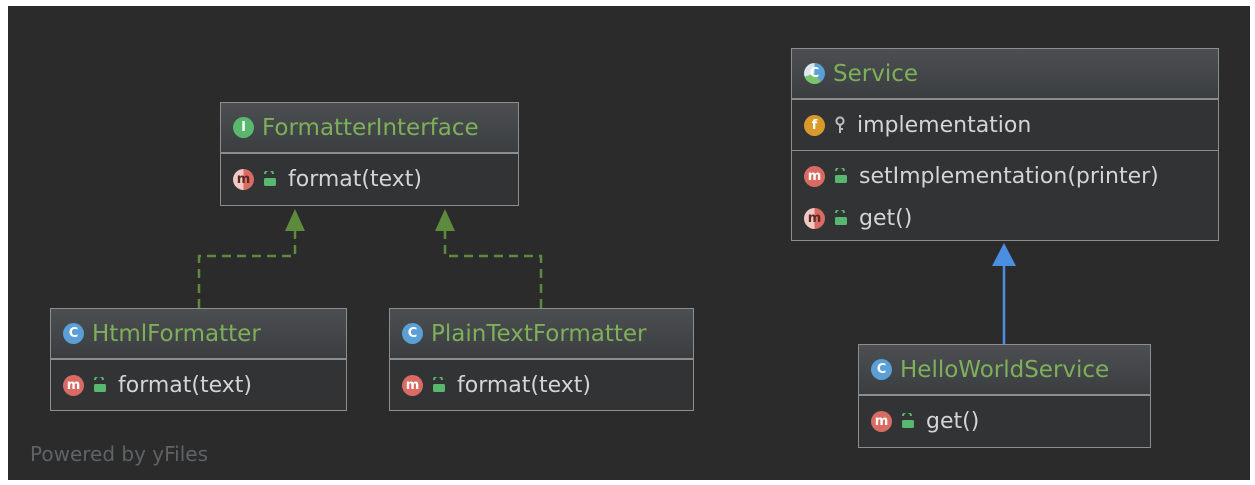 Image resolution: width=1255 pixels, height=485 pixels. I want to click on realization-edge-plain-text-formatter, so click(489, 258).